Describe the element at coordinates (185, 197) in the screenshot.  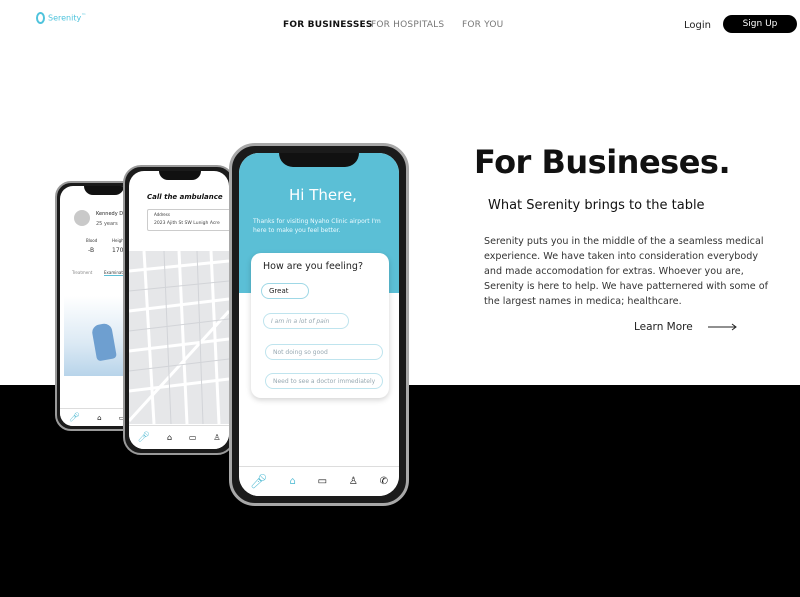
I see `ambulance-title: Call the ambulance` at that location.